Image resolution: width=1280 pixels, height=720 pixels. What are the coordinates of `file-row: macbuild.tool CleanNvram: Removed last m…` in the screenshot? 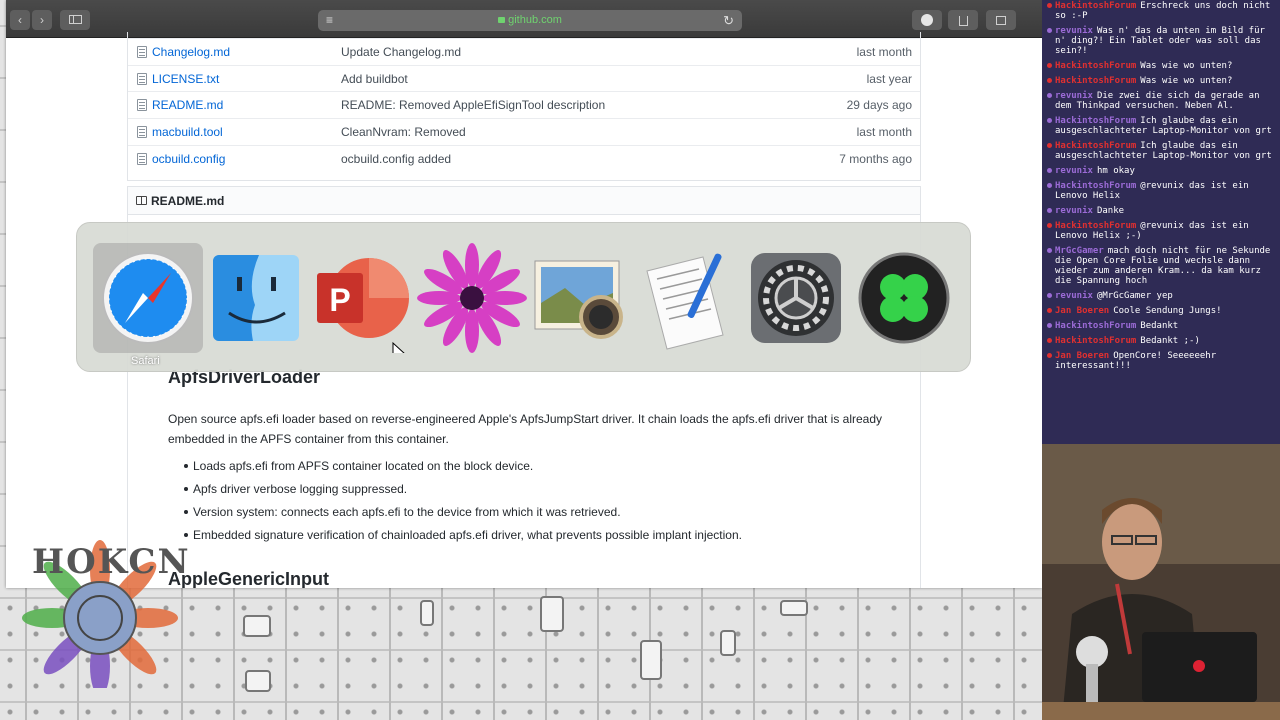 It's located at (524, 131).